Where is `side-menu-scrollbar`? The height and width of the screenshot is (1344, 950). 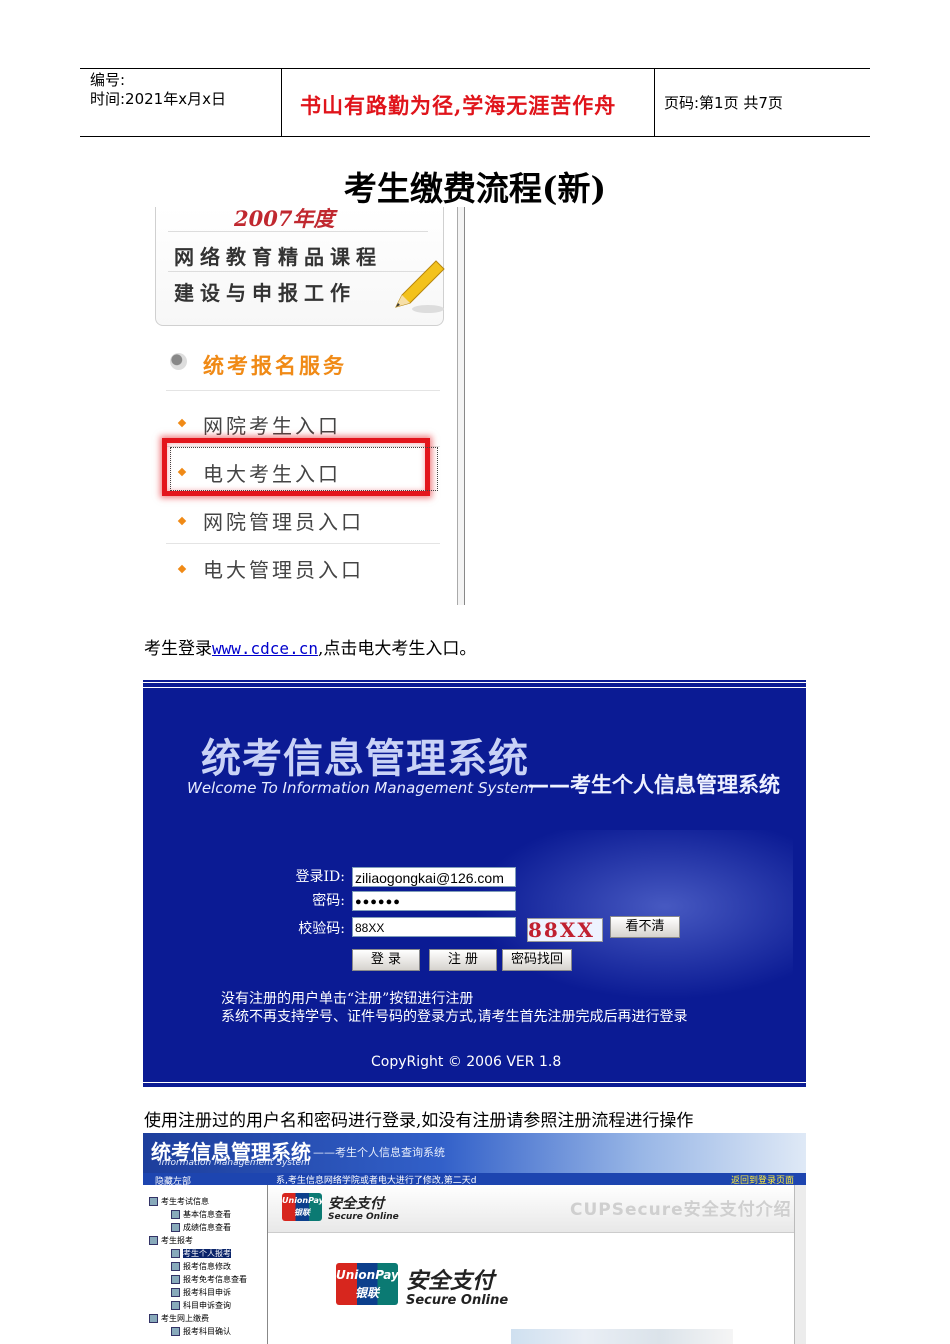
side-menu-scrollbar is located at coordinates (461, 406).